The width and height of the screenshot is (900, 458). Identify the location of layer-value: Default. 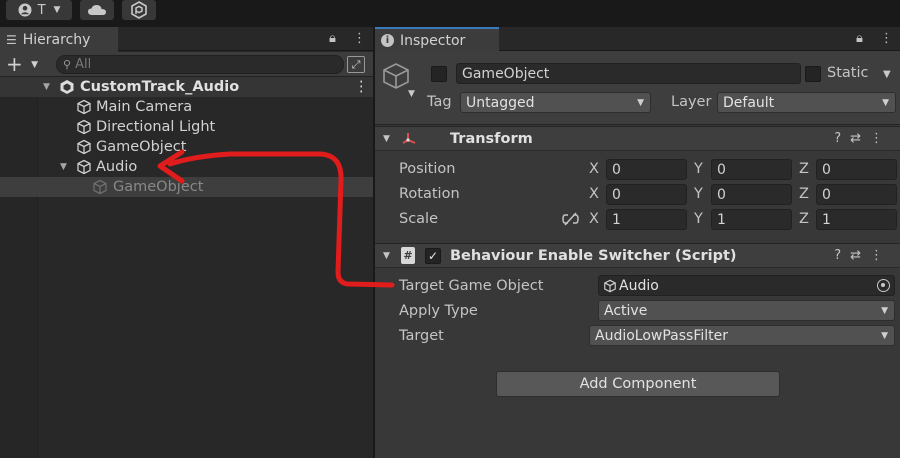
(749, 102).